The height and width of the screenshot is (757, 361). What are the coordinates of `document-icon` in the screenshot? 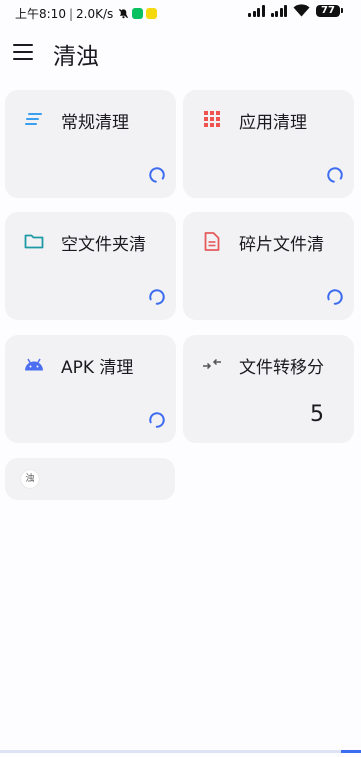 It's located at (212, 241).